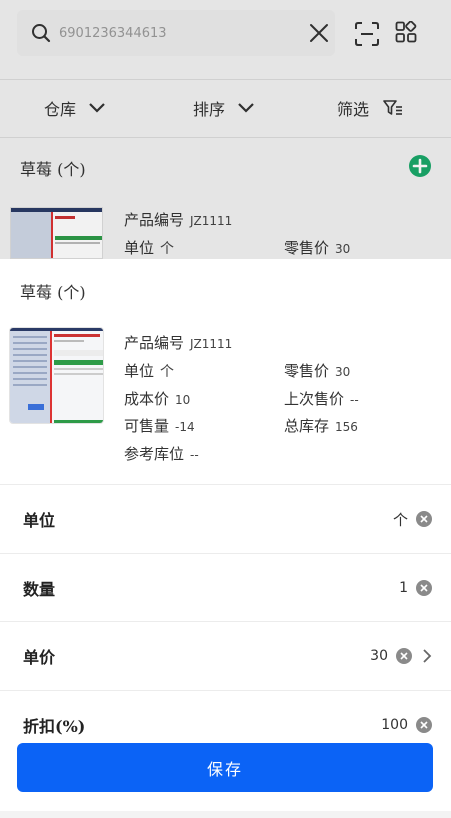 This screenshot has width=451, height=818. Describe the element at coordinates (39, 657) in the screenshot. I see `field-label: 单价` at that location.